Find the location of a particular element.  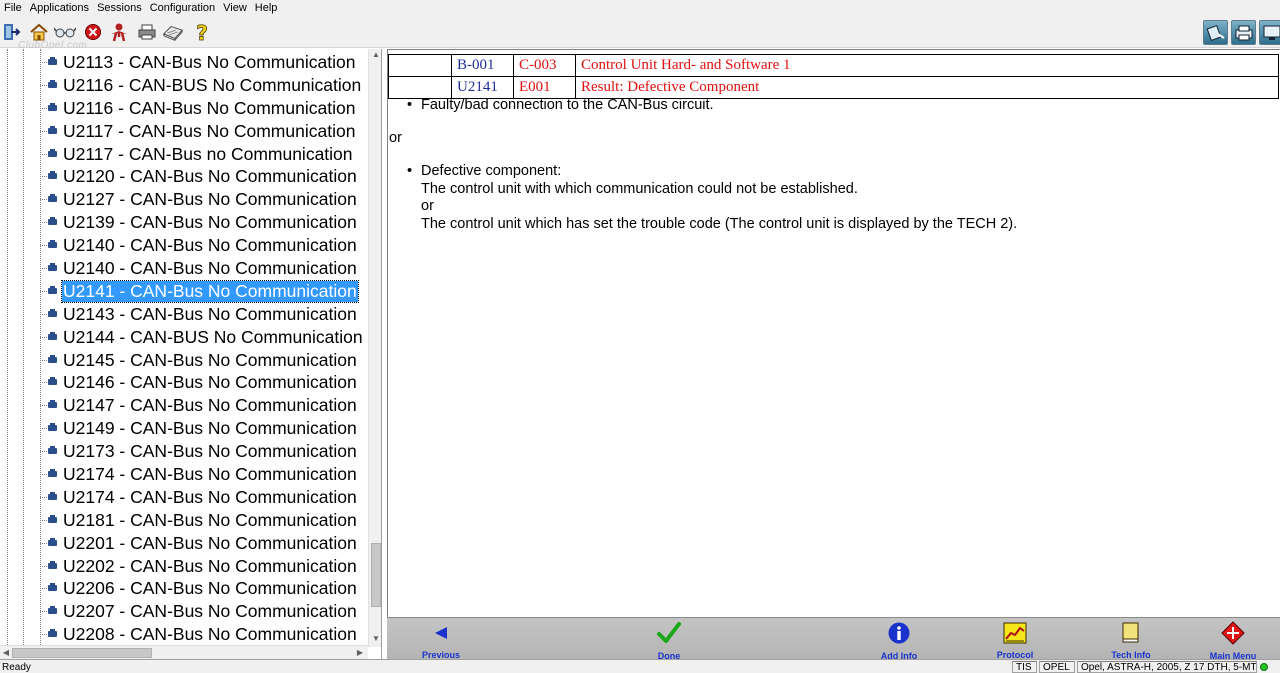

menu-file: File is located at coordinates (13, 8).